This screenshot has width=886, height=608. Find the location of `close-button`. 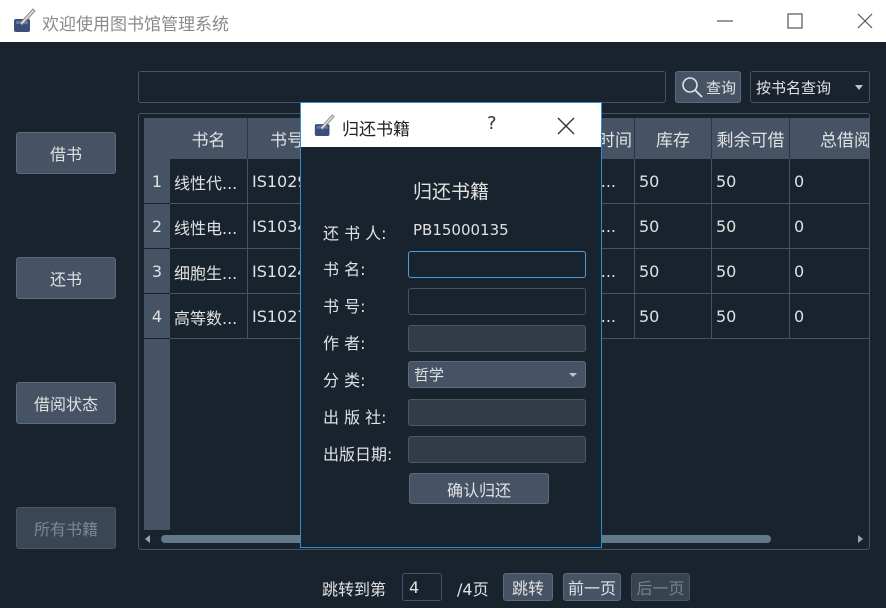

close-button is located at coordinates (865, 21).